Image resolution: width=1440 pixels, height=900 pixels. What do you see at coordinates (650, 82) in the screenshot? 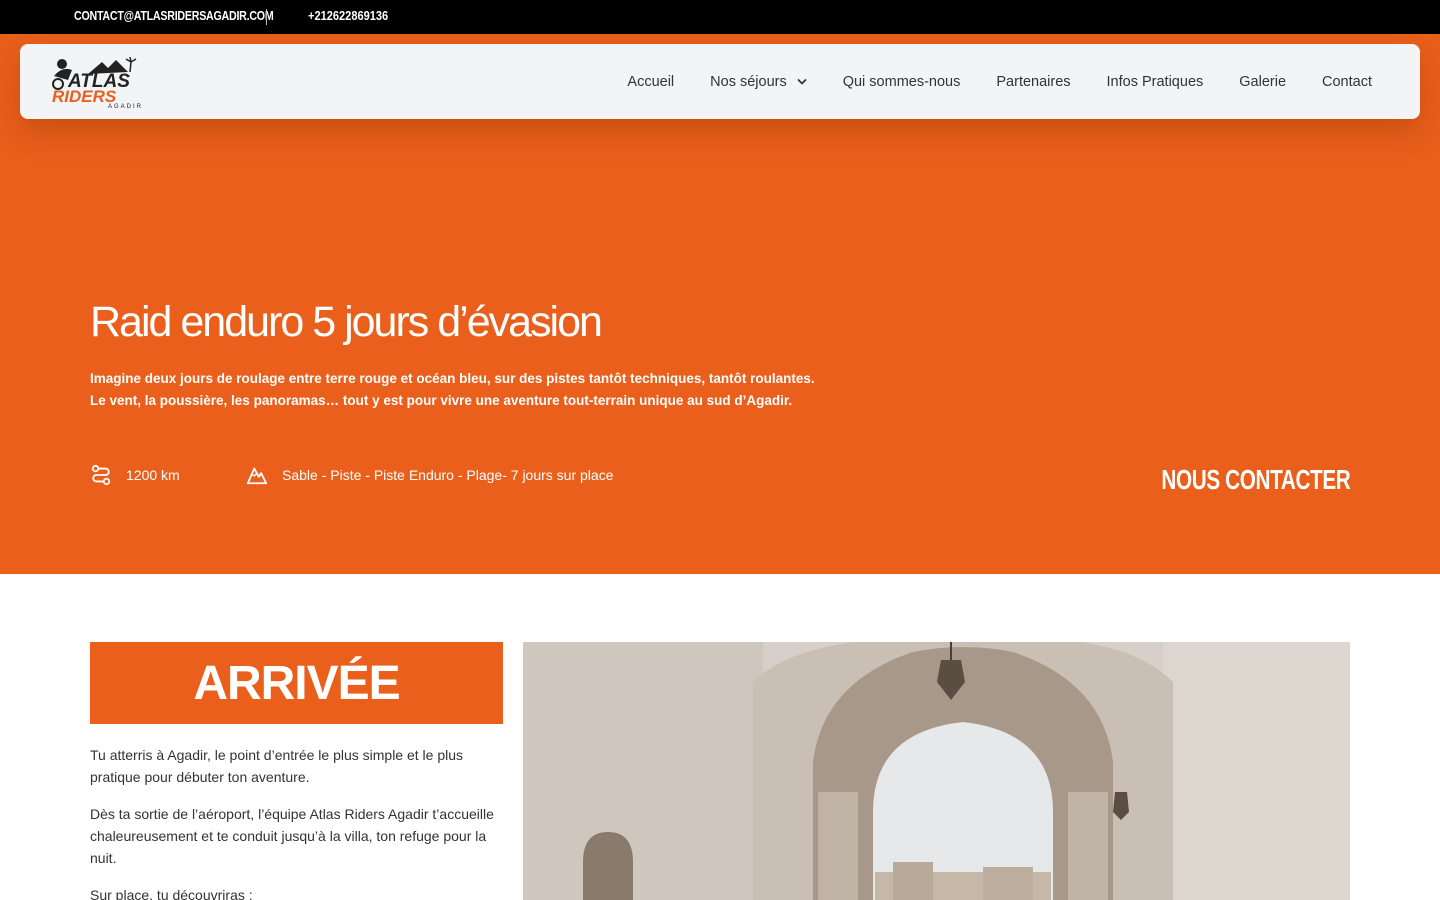
I see `nav-accueil: Accueil` at bounding box center [650, 82].